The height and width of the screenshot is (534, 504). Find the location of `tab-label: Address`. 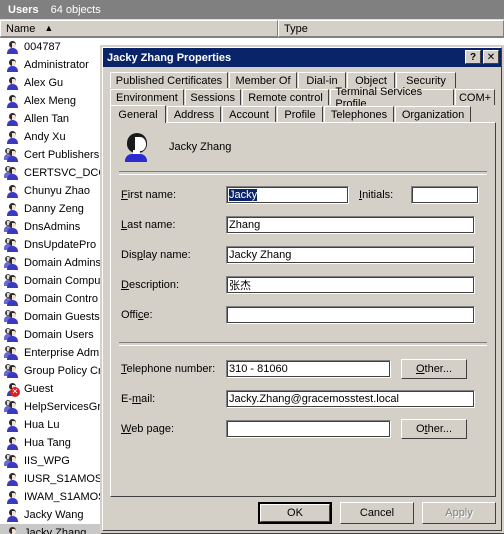

tab-label: Address is located at coordinates (194, 114).